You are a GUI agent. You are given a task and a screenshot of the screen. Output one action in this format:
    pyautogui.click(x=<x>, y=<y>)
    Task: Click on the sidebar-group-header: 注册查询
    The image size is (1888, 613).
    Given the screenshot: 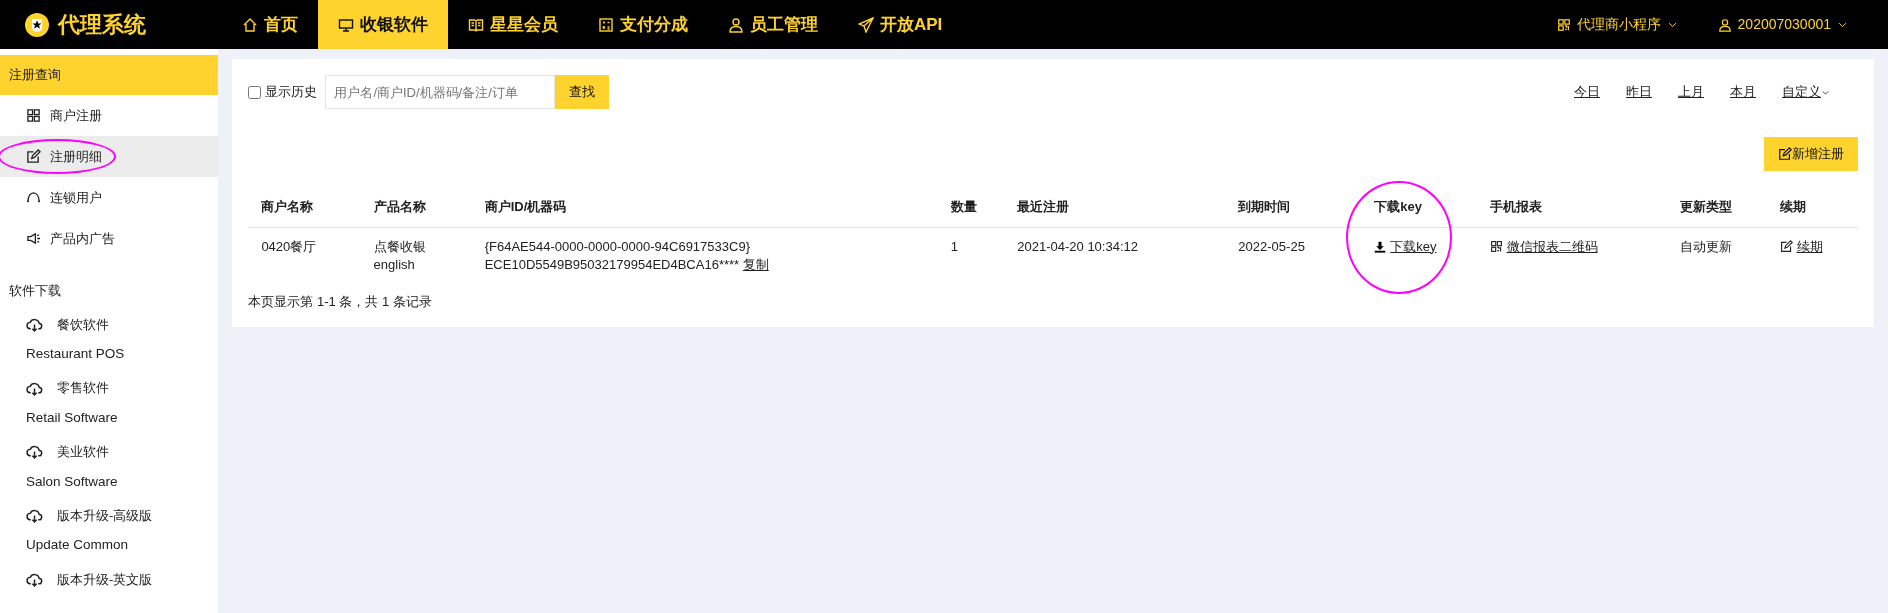 What is the action you would take?
    pyautogui.click(x=109, y=75)
    